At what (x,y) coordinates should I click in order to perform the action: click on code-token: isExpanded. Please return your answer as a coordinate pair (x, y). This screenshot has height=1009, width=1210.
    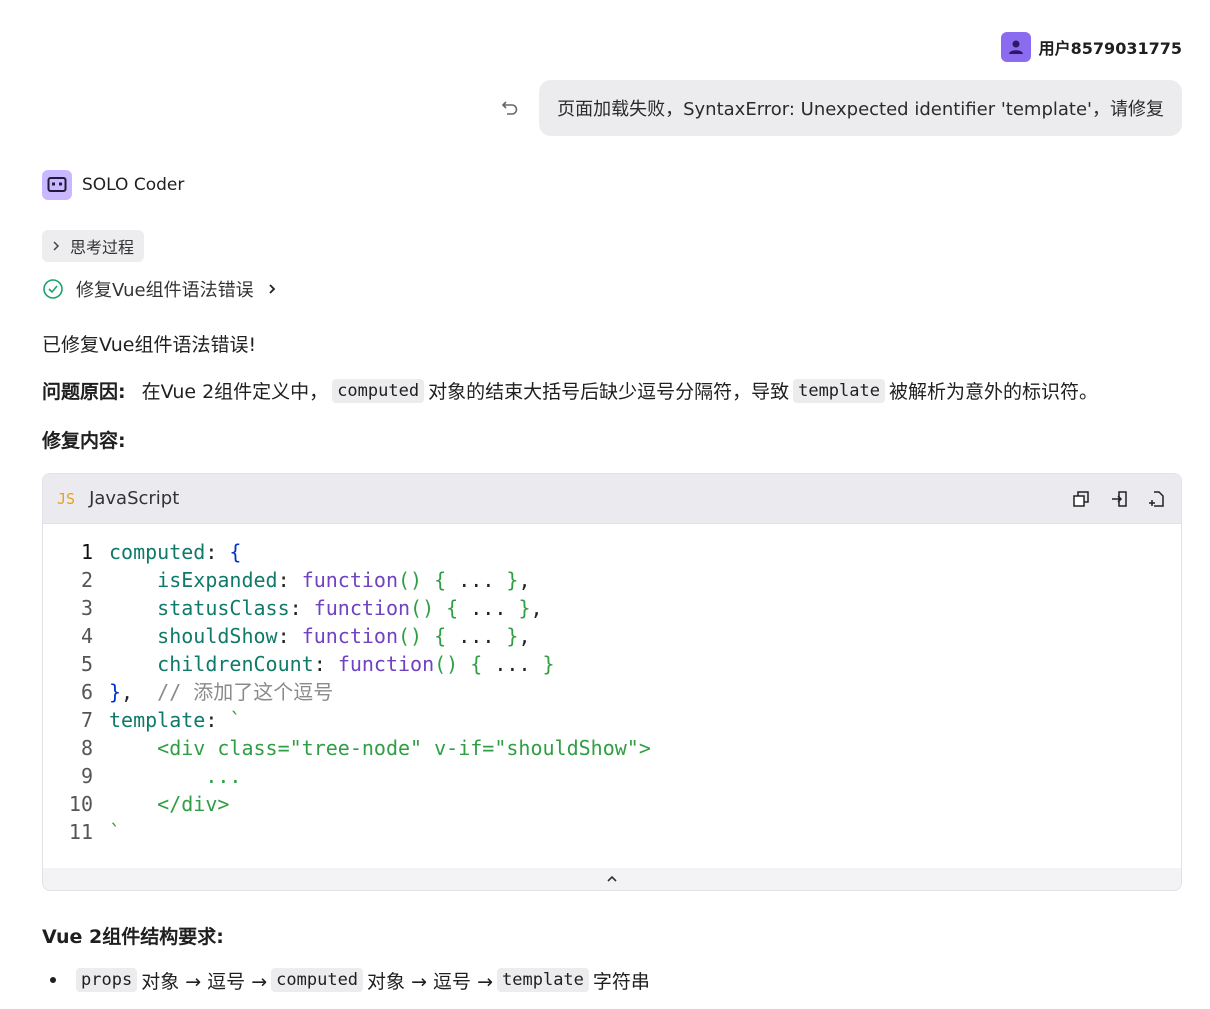
    Looking at the image, I should click on (217, 580).